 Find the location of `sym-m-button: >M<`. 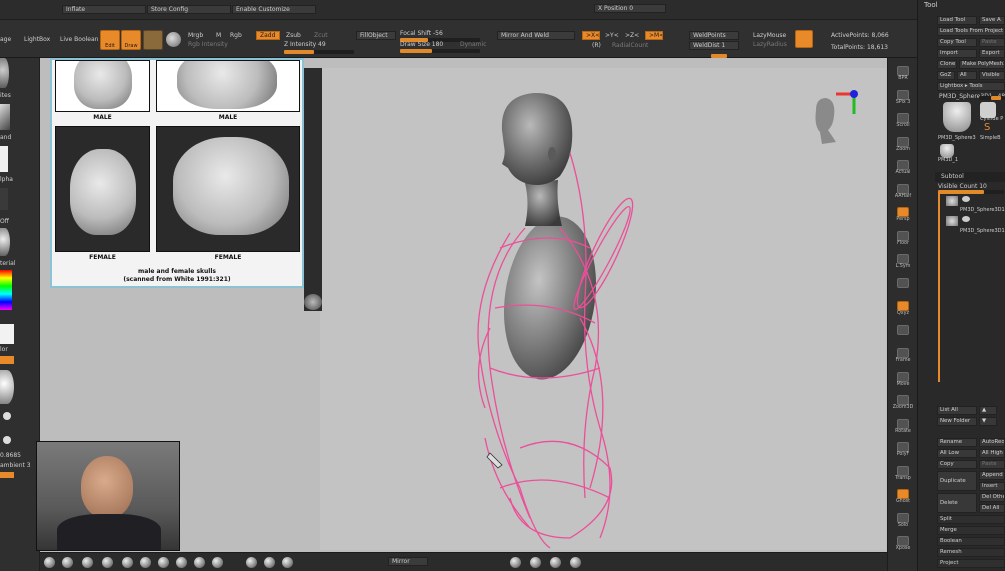

sym-m-button: >M< is located at coordinates (654, 35).